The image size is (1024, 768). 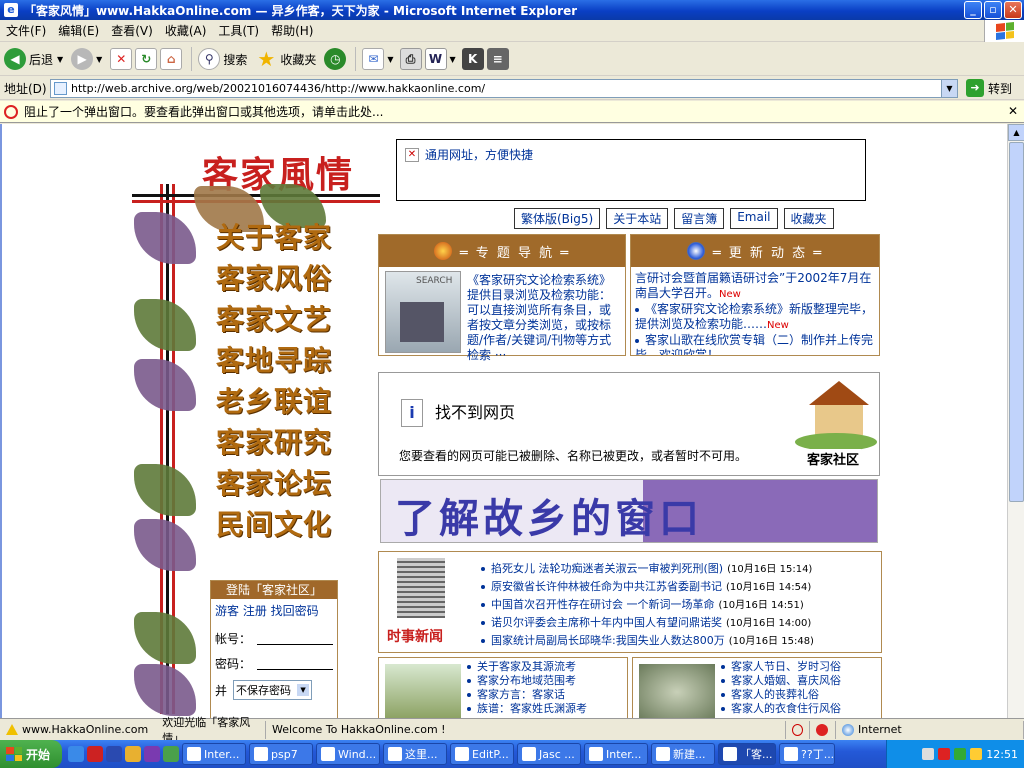 I want to click on nav-fellowship: 老乡联谊, so click(x=274, y=400).